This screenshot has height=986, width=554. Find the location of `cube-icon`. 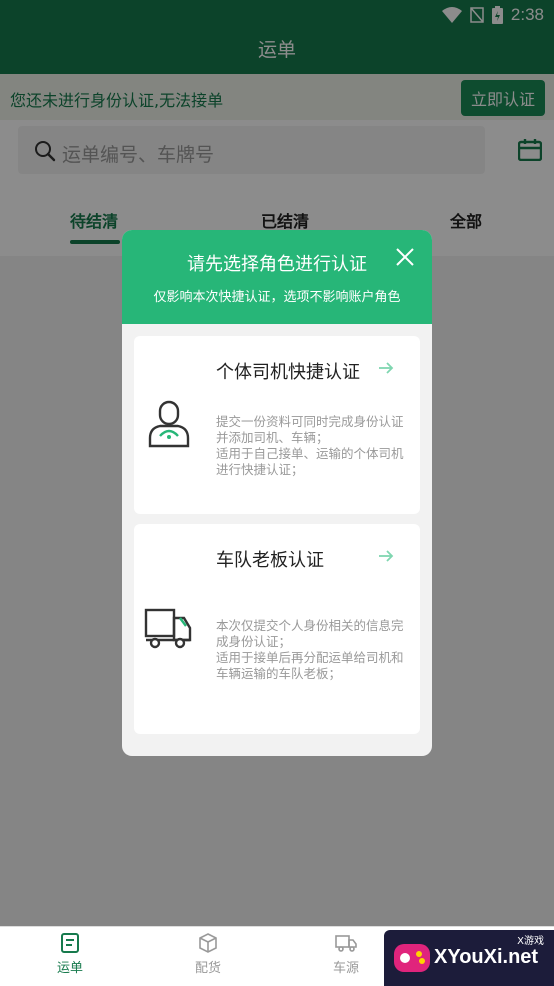

cube-icon is located at coordinates (208, 943).